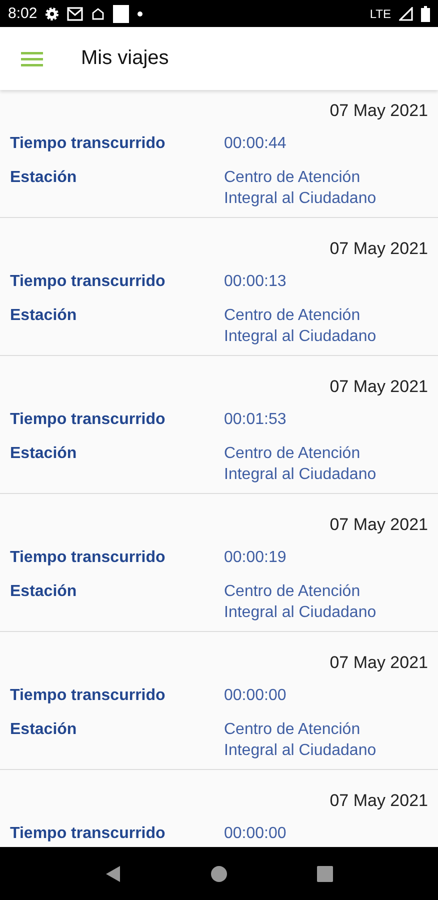  Describe the element at coordinates (255, 282) in the screenshot. I see `field-value: 00:00:13` at that location.